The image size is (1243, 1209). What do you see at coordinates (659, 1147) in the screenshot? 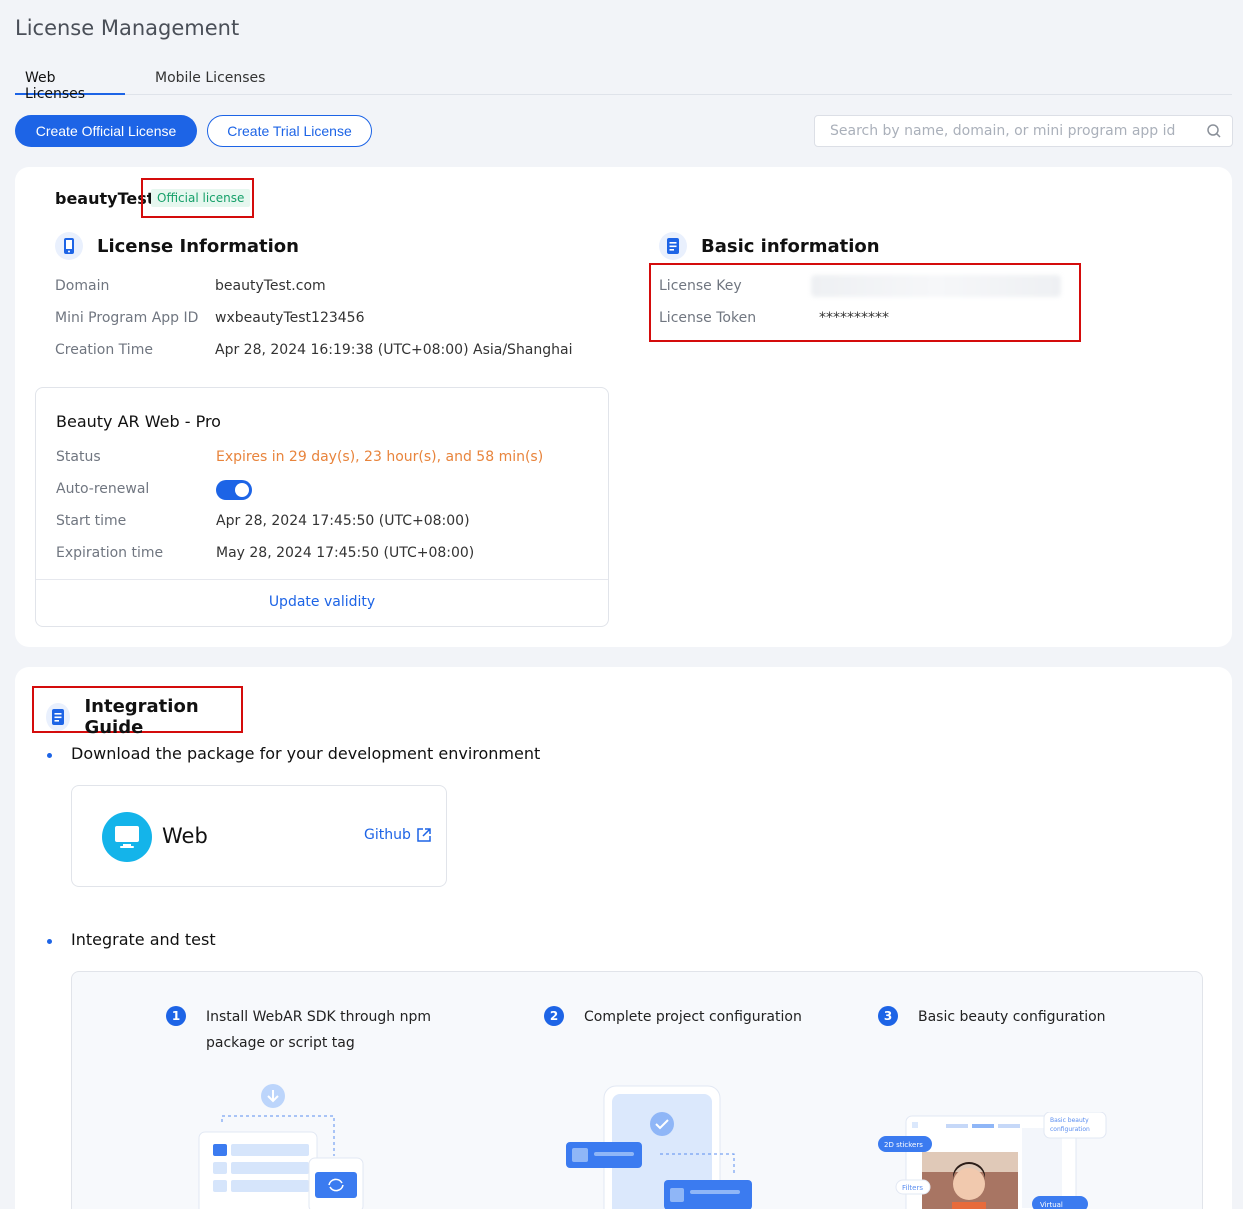
I see `project-config-illustration` at bounding box center [659, 1147].